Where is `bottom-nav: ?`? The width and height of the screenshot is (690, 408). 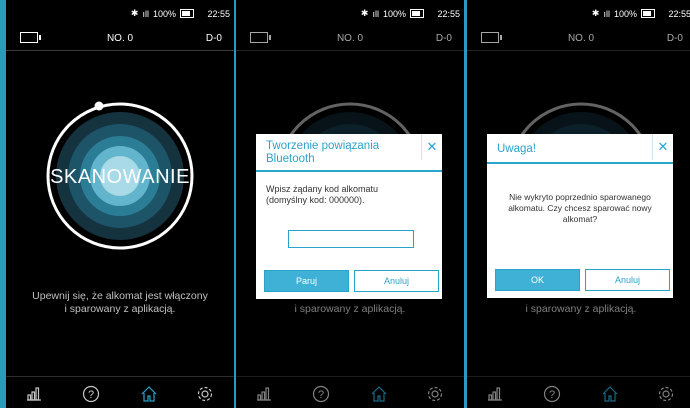 bottom-nav: ? is located at coordinates (120, 392).